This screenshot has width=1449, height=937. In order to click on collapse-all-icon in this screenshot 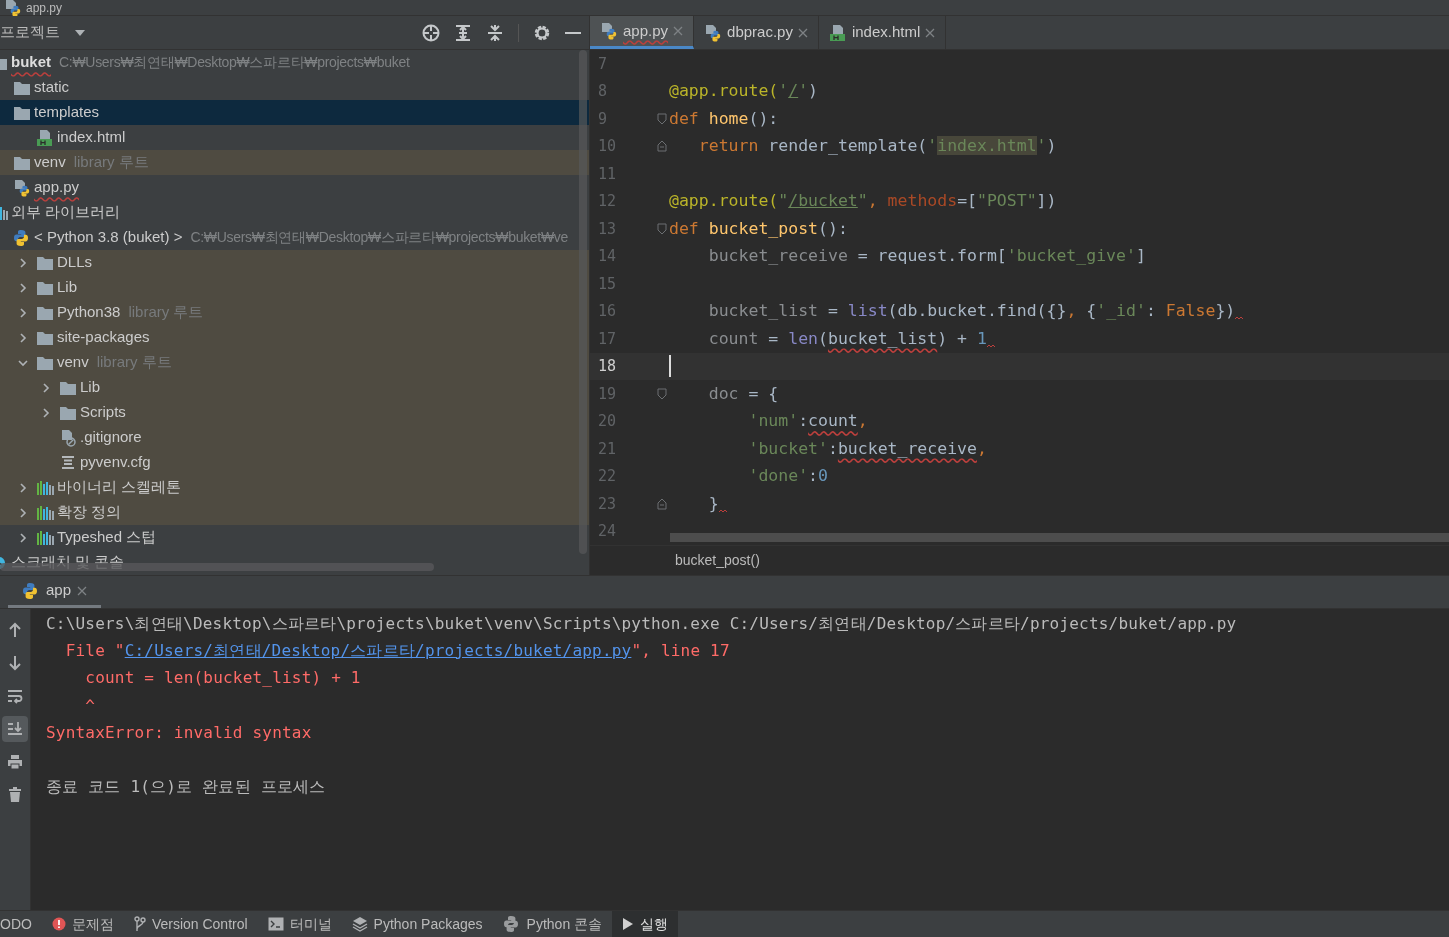, I will do `click(495, 32)`.